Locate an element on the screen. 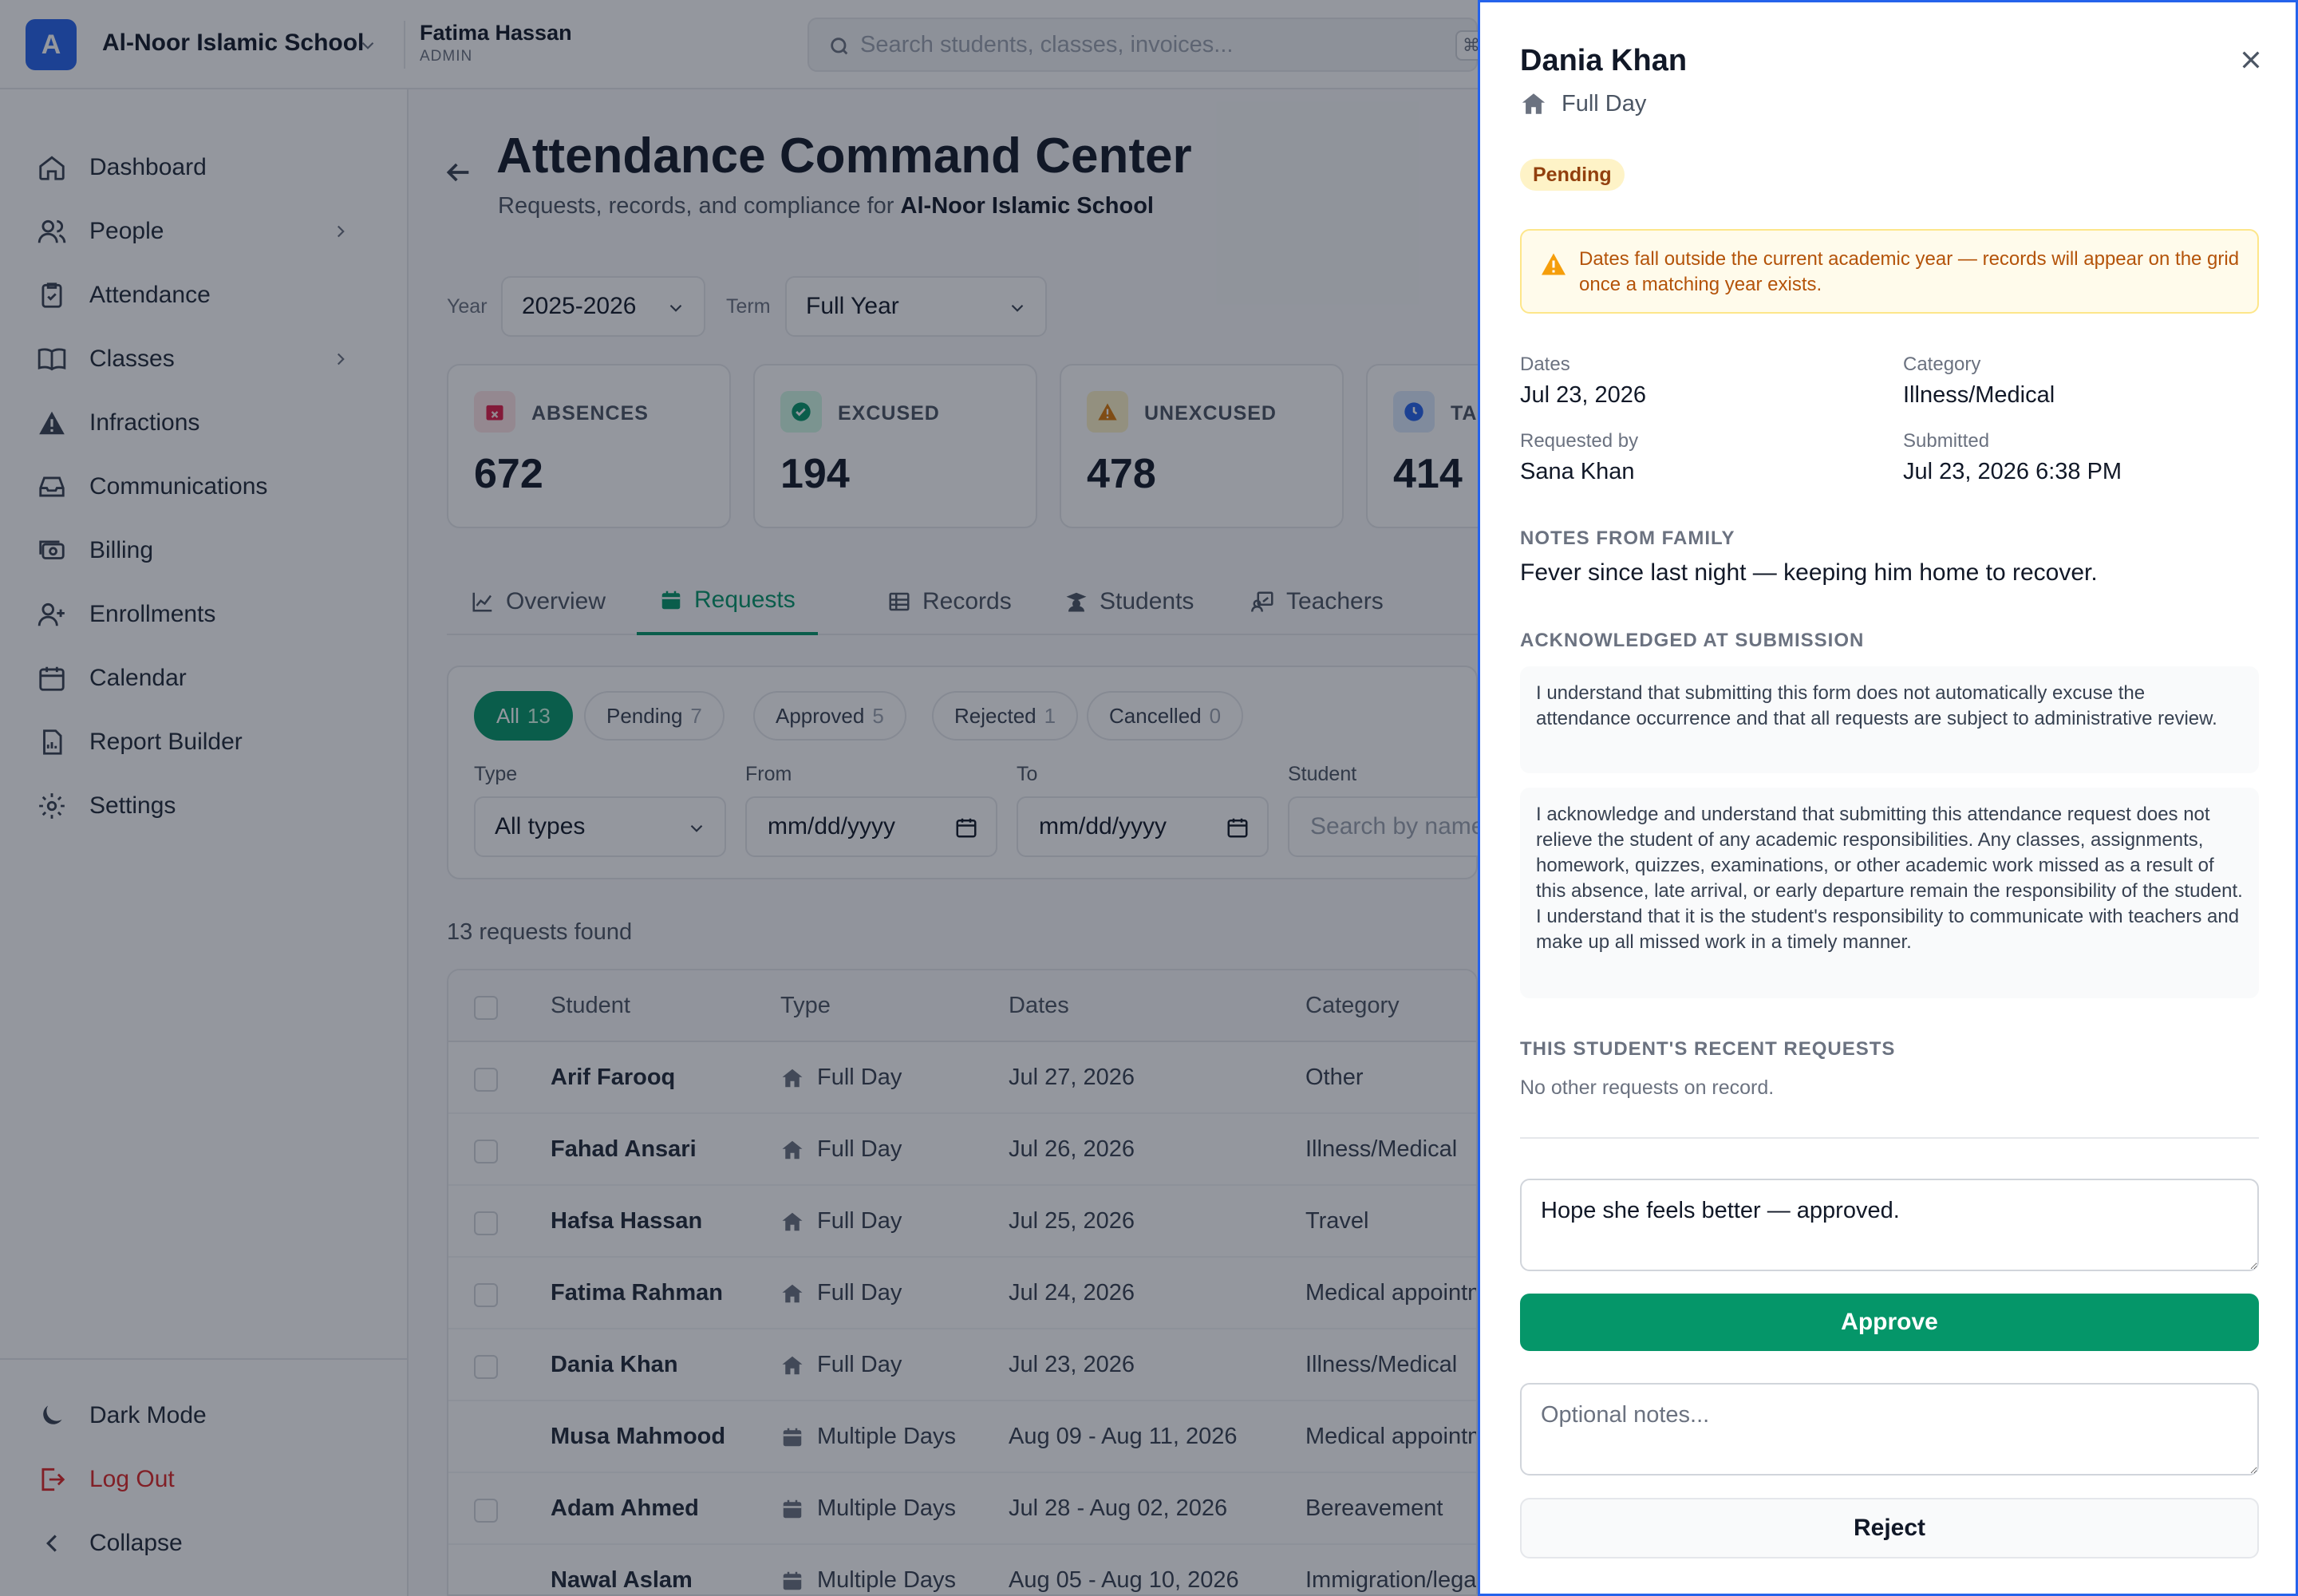 This screenshot has height=1596, width=2298. close-icon is located at coordinates (2251, 60).